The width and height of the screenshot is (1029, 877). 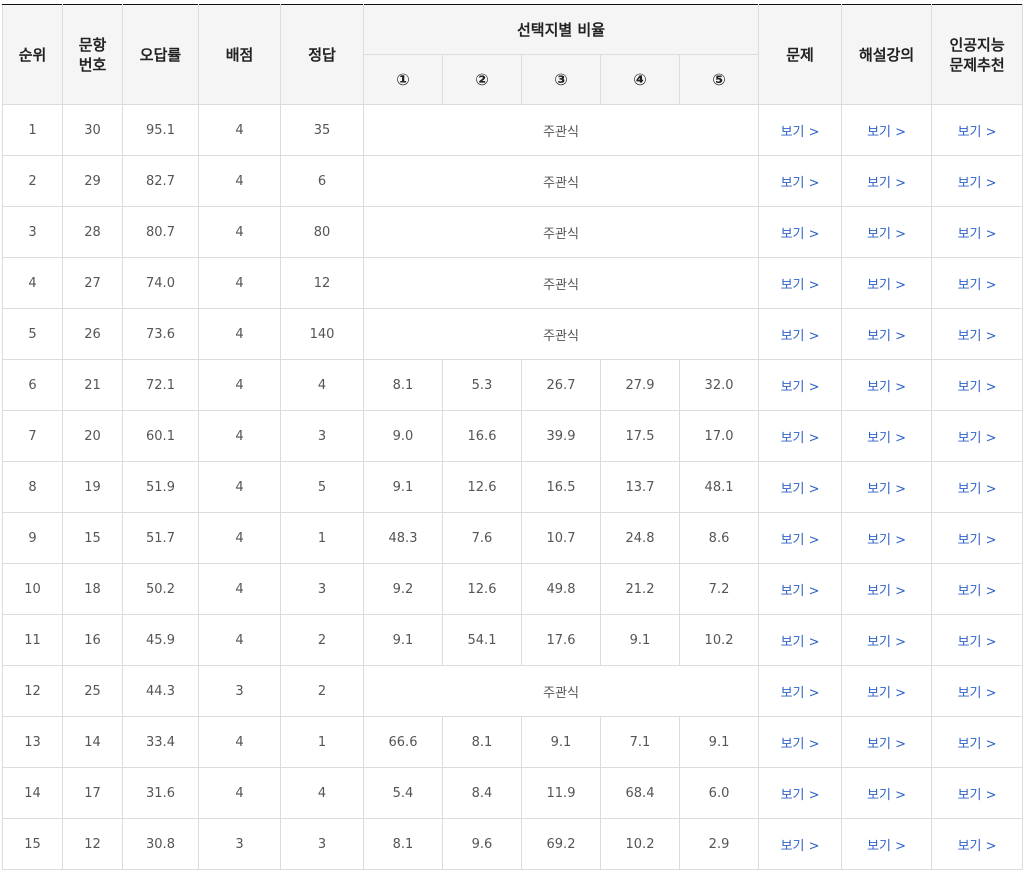 I want to click on col-rank-header: 순위, so click(x=32, y=54).